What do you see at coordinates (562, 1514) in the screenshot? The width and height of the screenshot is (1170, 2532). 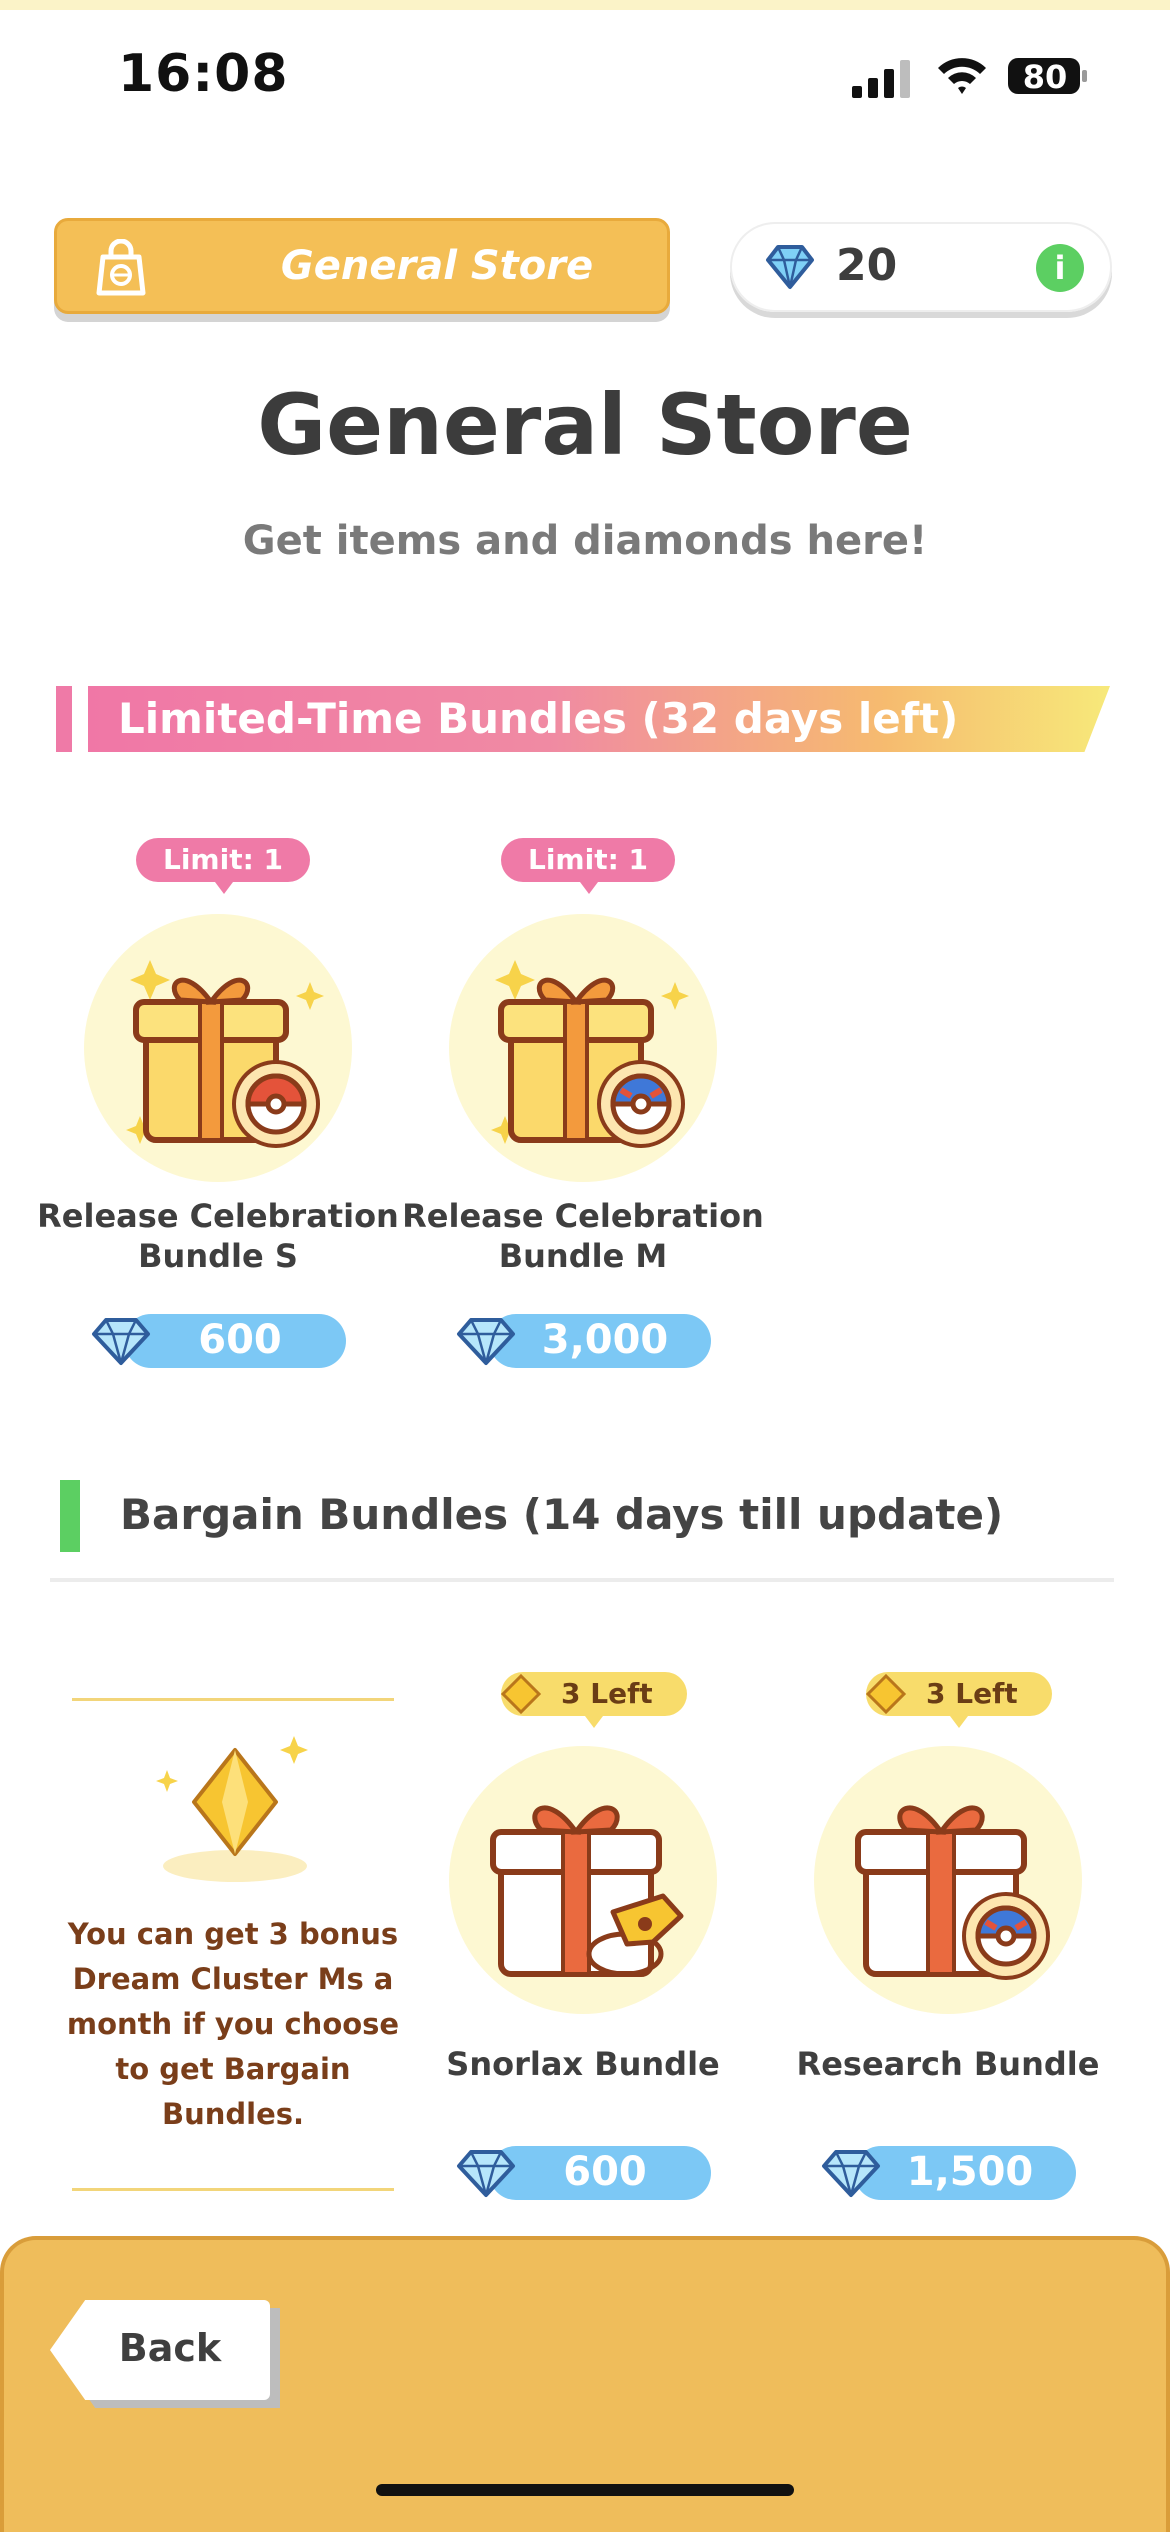 I see `bargain-bundles-title: Bargain Bundles (14 days till update)` at bounding box center [562, 1514].